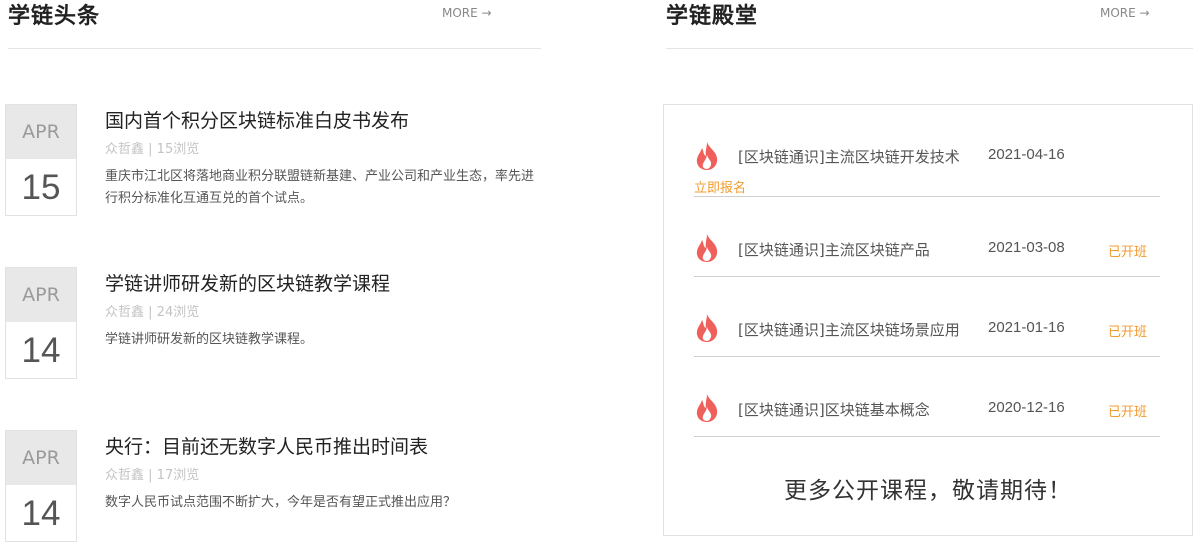 This screenshot has width=1193, height=546. What do you see at coordinates (281, 502) in the screenshot?
I see `news-description: 数字人民币试点范围不断扩大，今年是否有望正式推出应用？` at bounding box center [281, 502].